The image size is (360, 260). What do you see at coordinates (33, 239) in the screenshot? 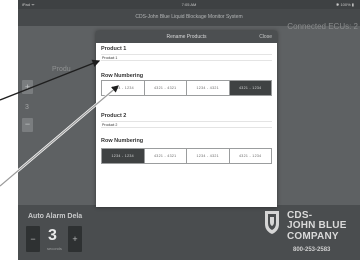
I see `alarm-delay-decrement-button: −` at bounding box center [33, 239].